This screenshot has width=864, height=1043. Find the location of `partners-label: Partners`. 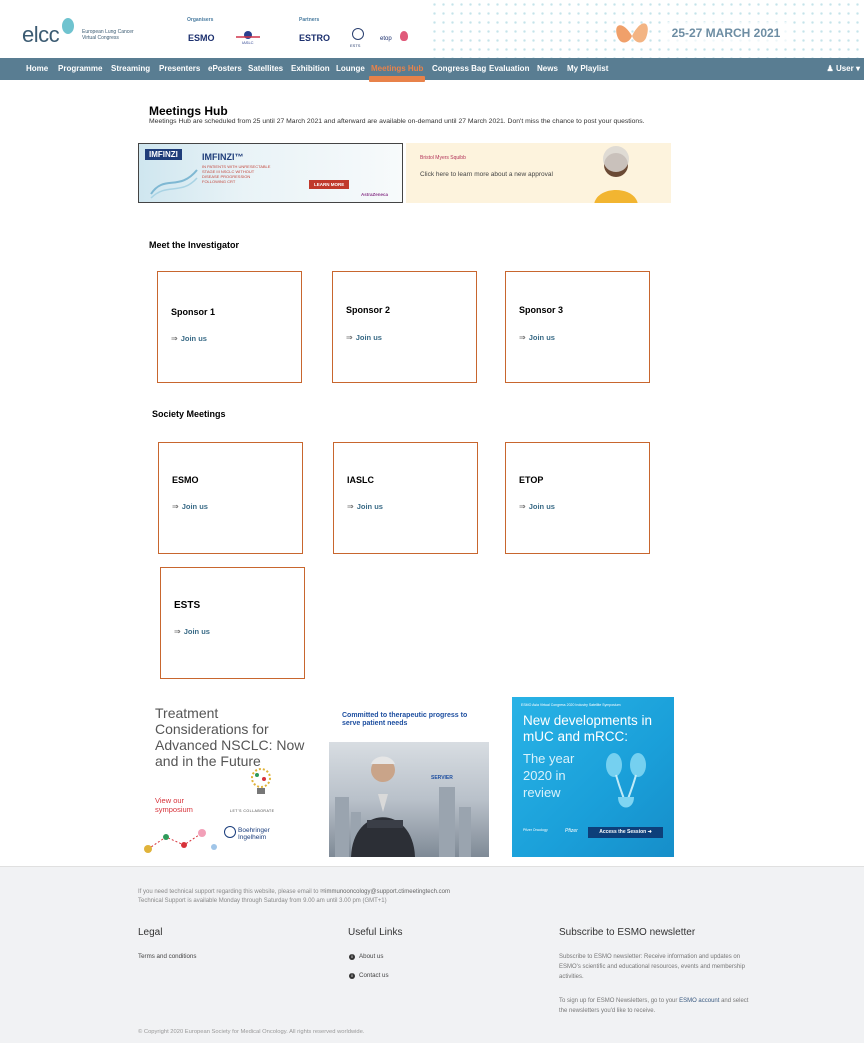

partners-label: Partners is located at coordinates (309, 20).